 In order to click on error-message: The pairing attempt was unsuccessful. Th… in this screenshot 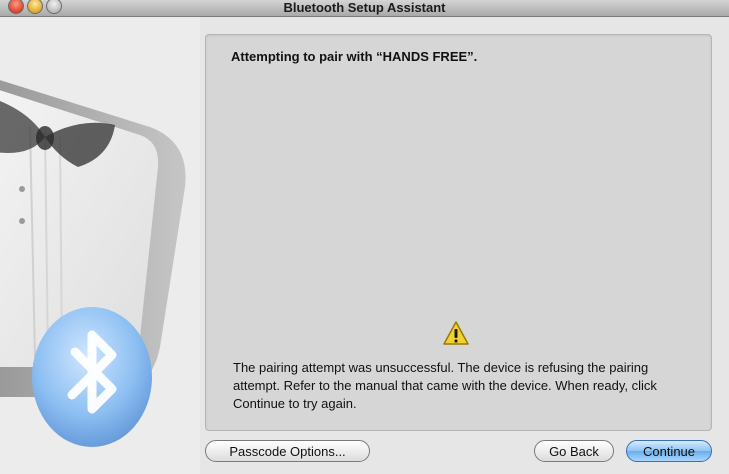, I will do `click(445, 385)`.